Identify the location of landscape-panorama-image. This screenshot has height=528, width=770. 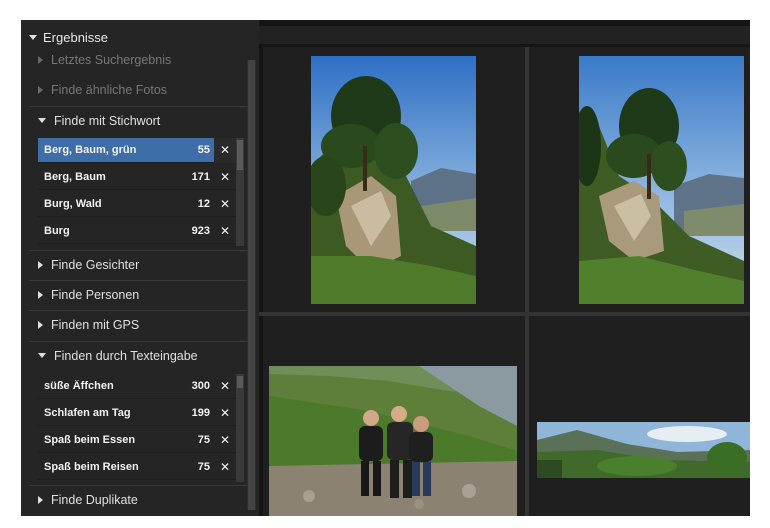
(643, 450).